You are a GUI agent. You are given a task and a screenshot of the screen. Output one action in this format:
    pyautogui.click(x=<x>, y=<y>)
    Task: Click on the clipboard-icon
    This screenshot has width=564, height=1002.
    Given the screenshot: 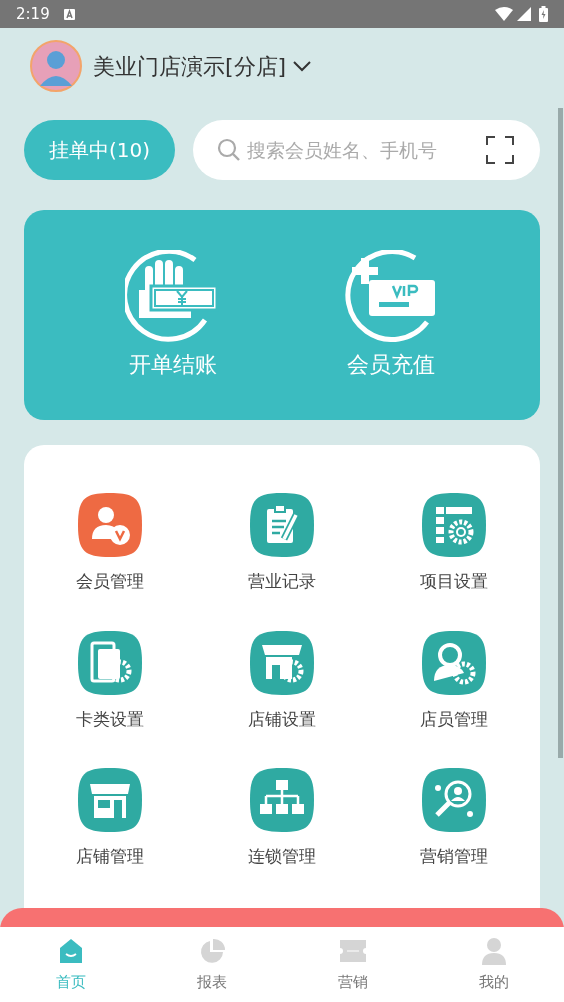 What is the action you would take?
    pyautogui.click(x=282, y=525)
    